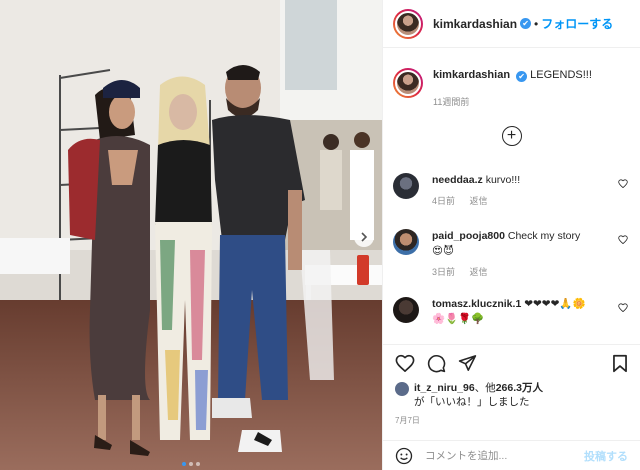 This screenshot has height=470, width=640. Describe the element at coordinates (476, 304) in the screenshot. I see `comment-username: tomasz.klucznik.1` at that location.